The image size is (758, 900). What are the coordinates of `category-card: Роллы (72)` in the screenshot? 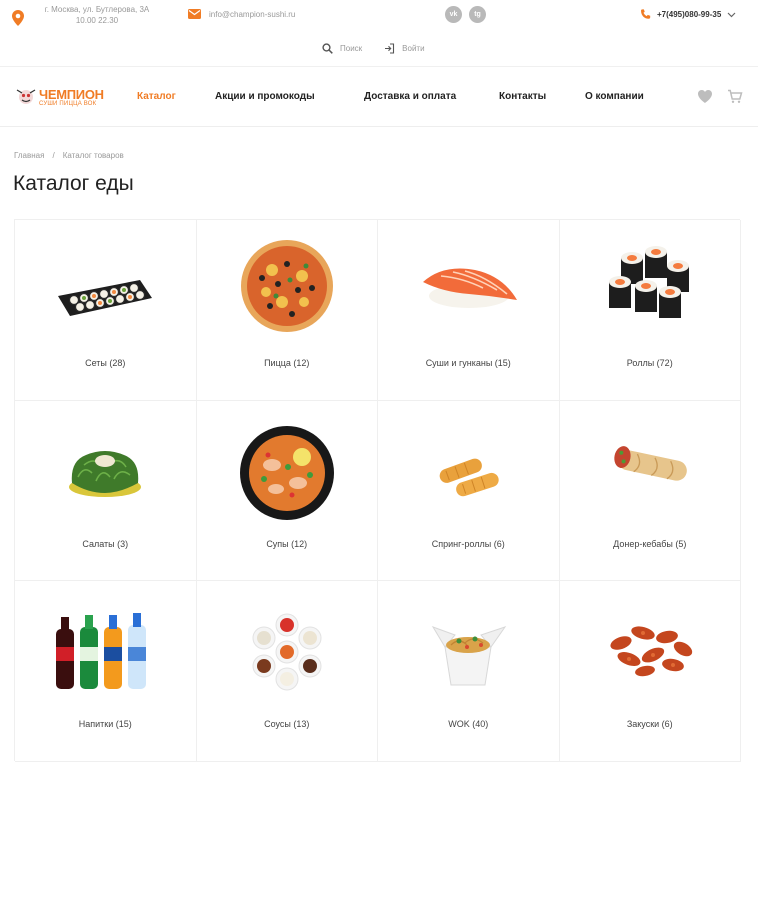 It's located at (650, 310).